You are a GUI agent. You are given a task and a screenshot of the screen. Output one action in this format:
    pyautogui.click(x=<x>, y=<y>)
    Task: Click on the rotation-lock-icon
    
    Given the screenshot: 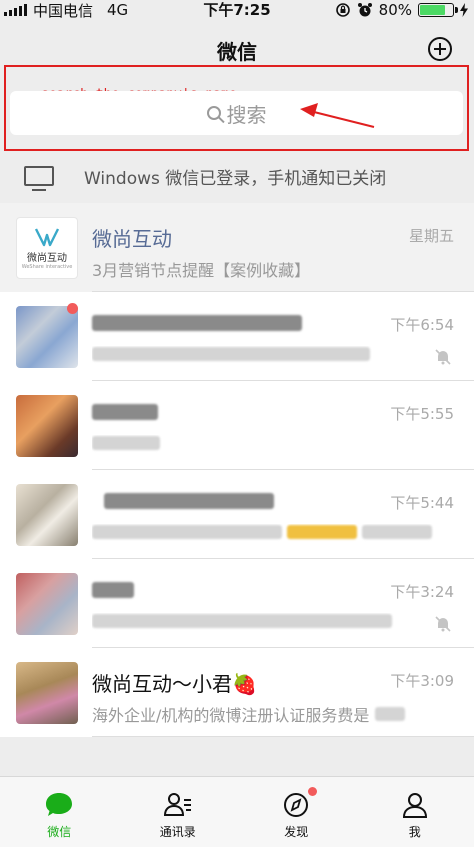 What is the action you would take?
    pyautogui.click(x=342, y=10)
    